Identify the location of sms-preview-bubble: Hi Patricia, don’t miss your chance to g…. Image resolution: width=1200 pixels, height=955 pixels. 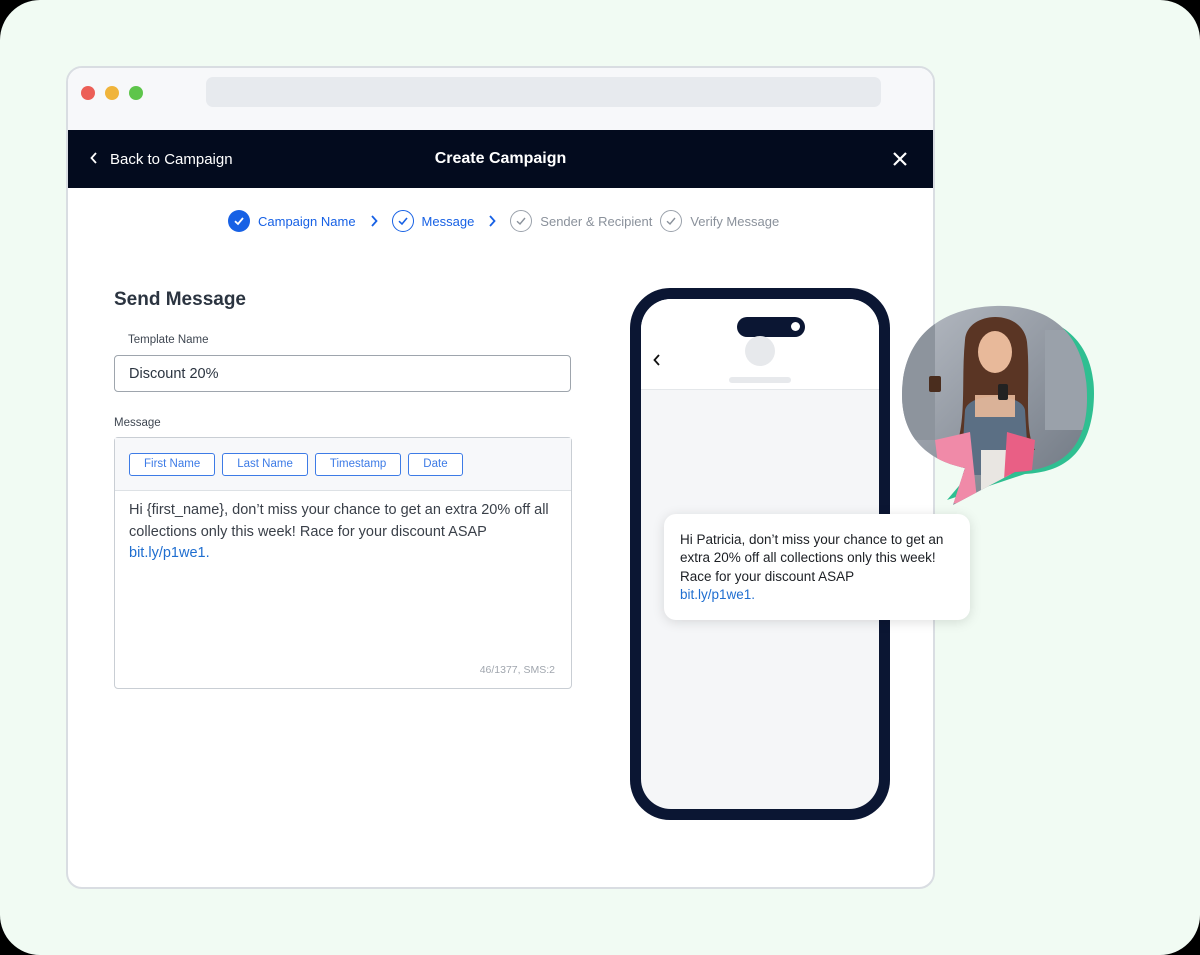
(817, 567).